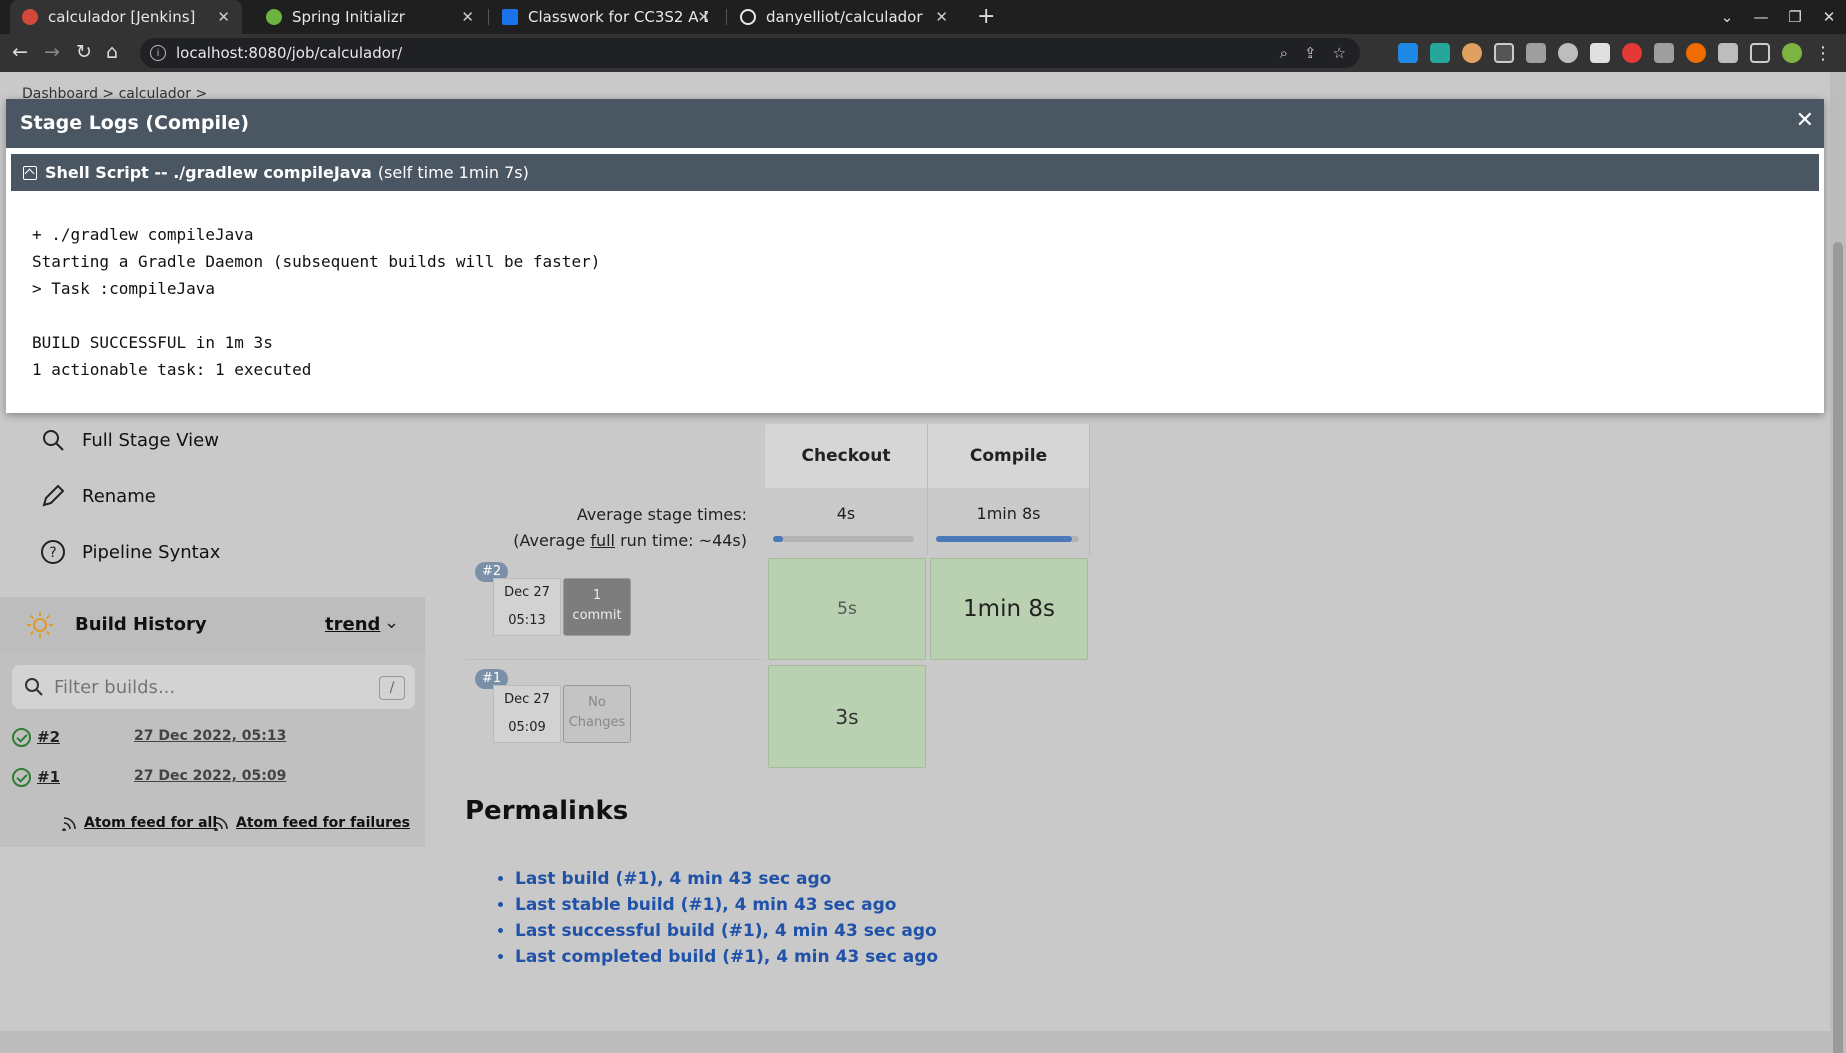  I want to click on zoom-icon: ⌕, so click(1284, 53).